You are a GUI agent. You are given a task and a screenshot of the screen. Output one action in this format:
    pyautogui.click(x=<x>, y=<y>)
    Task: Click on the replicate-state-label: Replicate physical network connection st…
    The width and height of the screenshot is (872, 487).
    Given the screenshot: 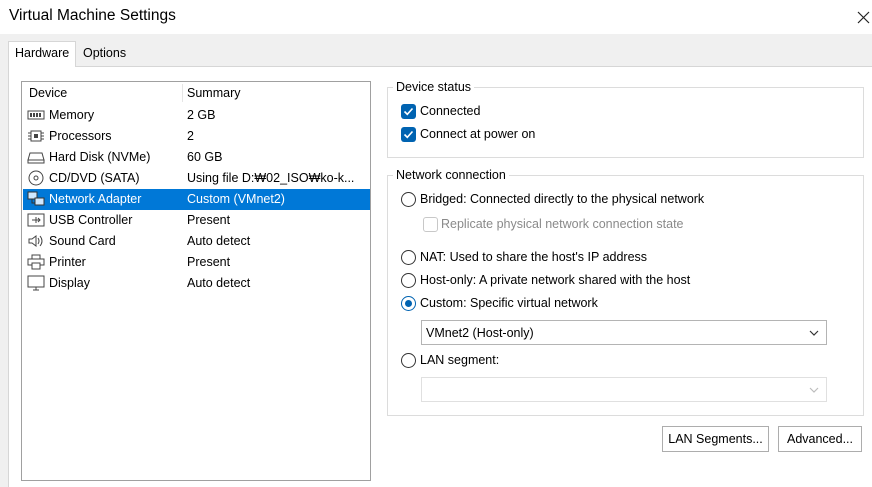 What is the action you would take?
    pyautogui.click(x=562, y=224)
    